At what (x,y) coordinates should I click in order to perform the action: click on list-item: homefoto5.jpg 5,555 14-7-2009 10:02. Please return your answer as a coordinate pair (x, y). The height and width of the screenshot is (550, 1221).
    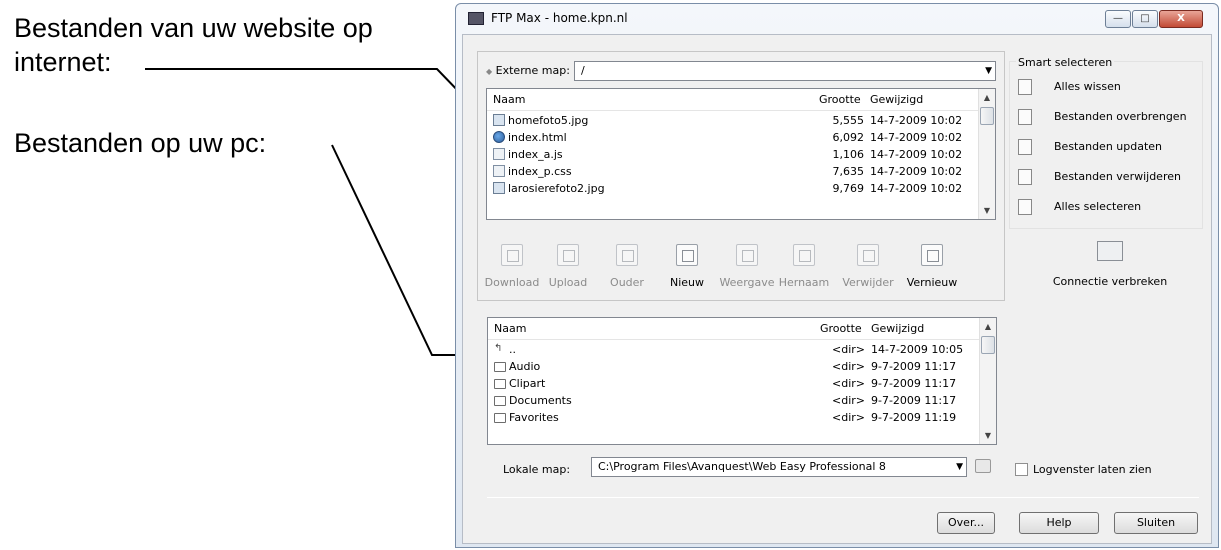
    Looking at the image, I should click on (741, 120).